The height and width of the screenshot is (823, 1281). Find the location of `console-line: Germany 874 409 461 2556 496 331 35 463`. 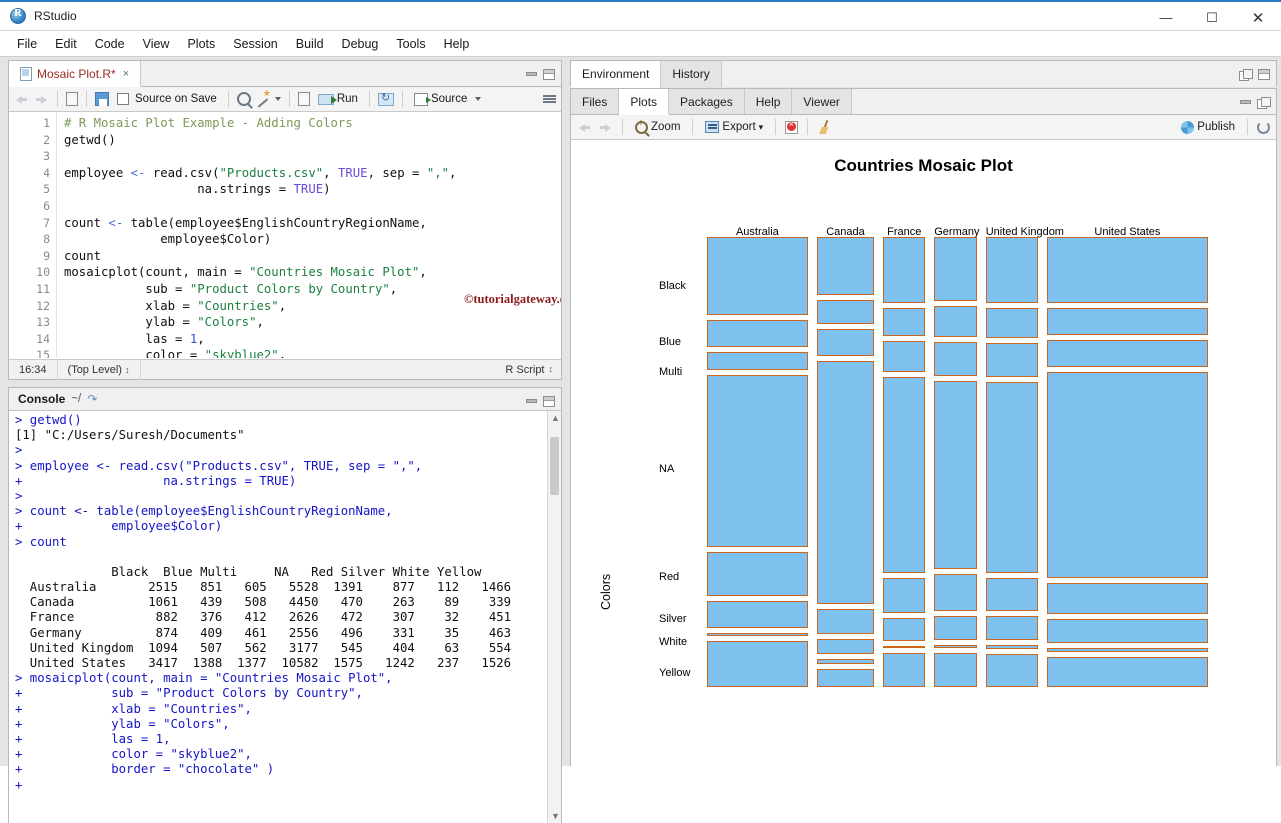

console-line: Germany 874 409 461 2556 496 331 35 463 is located at coordinates (263, 632).